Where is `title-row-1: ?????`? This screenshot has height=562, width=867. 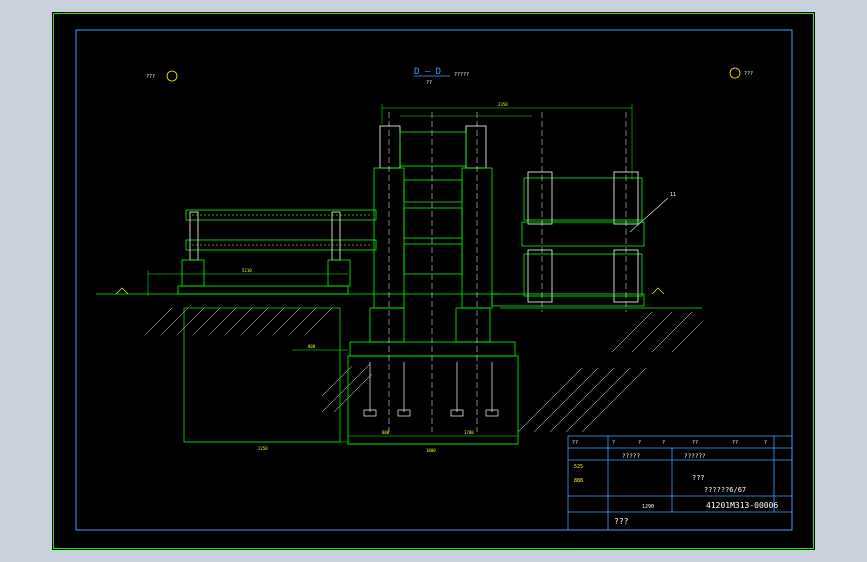 title-row-1: ????? is located at coordinates (631, 456).